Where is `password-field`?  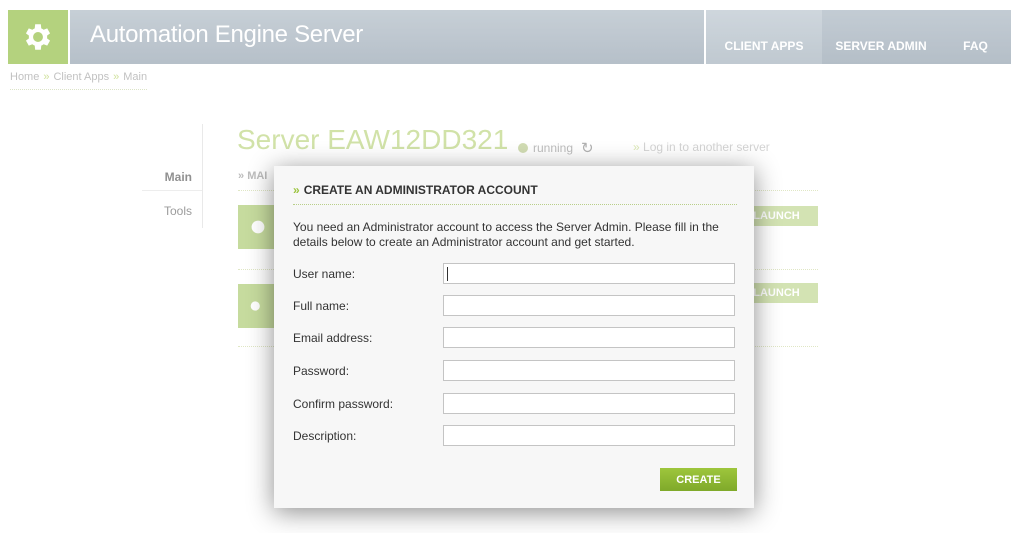 password-field is located at coordinates (589, 370).